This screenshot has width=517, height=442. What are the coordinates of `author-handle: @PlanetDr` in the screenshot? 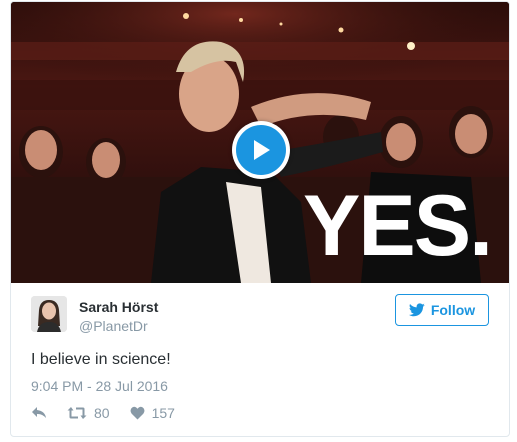 It's located at (118, 326).